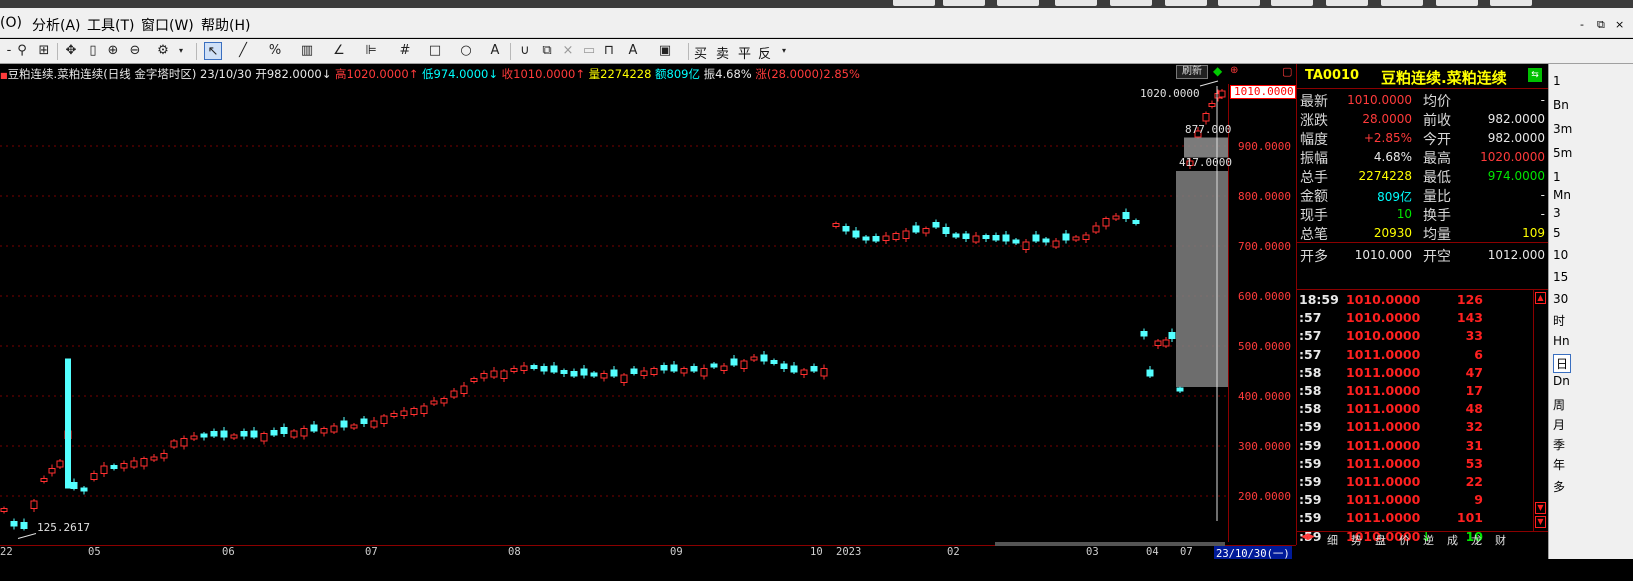 This screenshot has width=1633, height=581. Describe the element at coordinates (525, 51) in the screenshot. I see `magnet-icon: ∪` at that location.